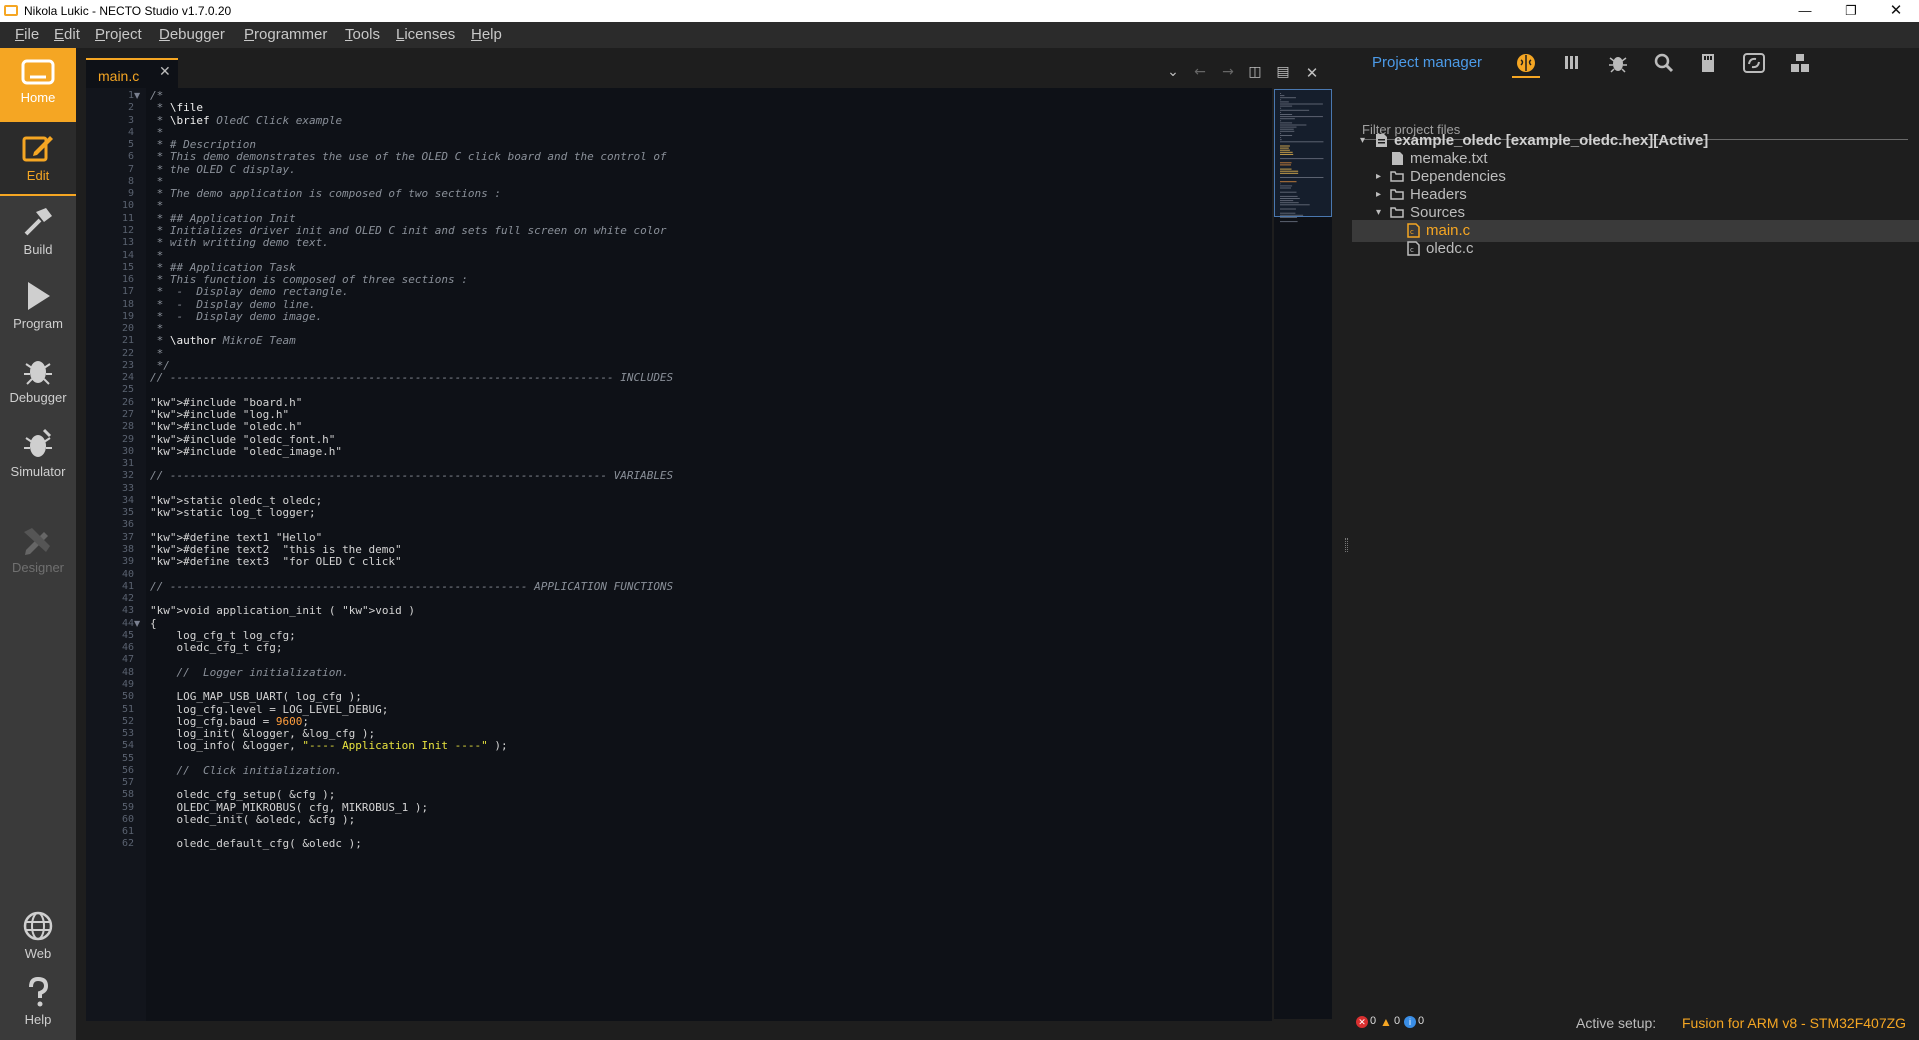 This screenshot has height=1040, width=1919. Describe the element at coordinates (226, 402) in the screenshot. I see `code-line: "kw">#include "board.h"` at that location.